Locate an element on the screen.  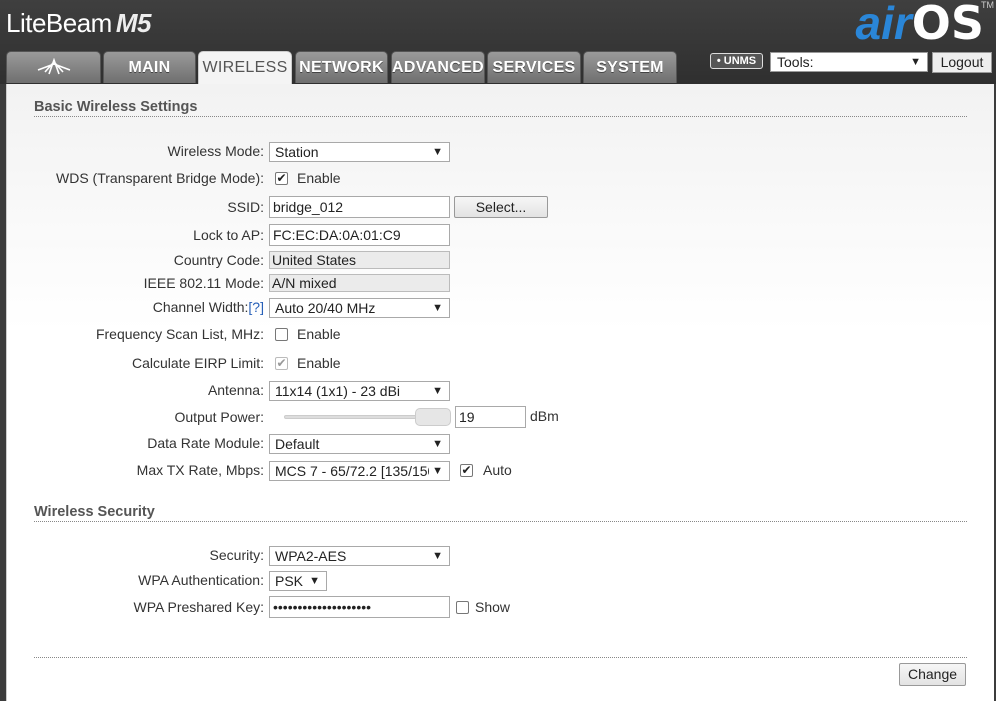
ieee-mode-value: A/N mixed is located at coordinates (359, 283).